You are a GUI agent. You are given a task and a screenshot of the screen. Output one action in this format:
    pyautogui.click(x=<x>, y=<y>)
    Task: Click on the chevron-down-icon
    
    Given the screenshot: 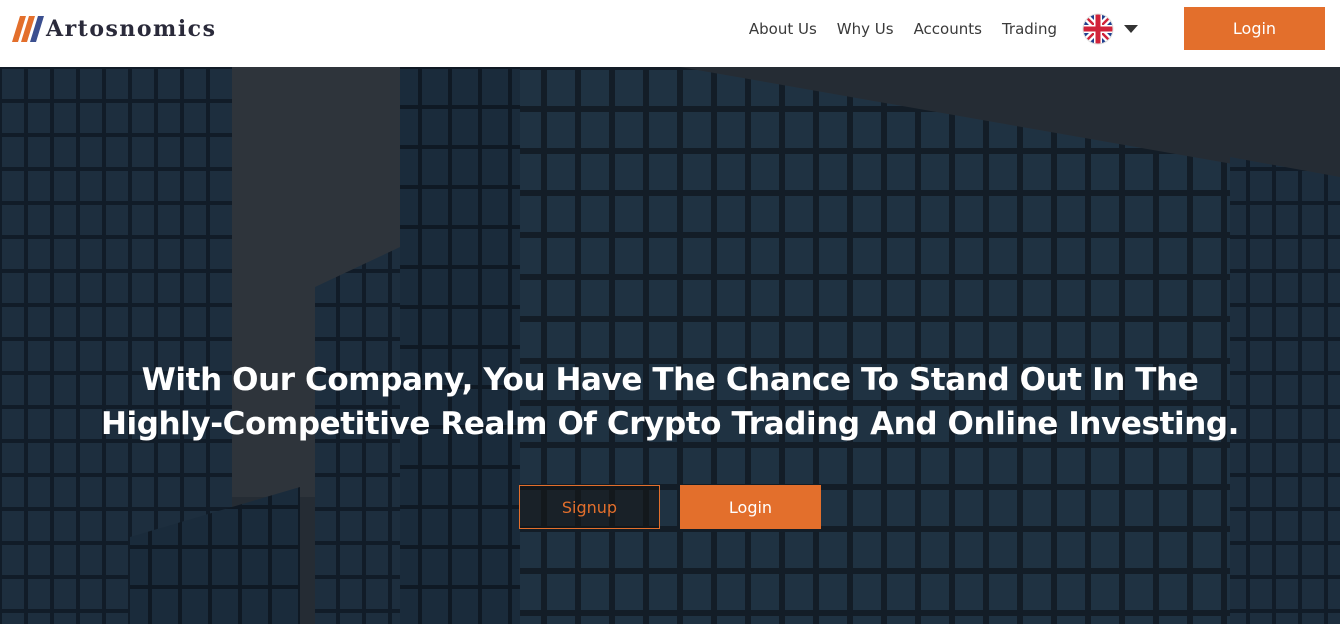 What is the action you would take?
    pyautogui.click(x=1131, y=28)
    